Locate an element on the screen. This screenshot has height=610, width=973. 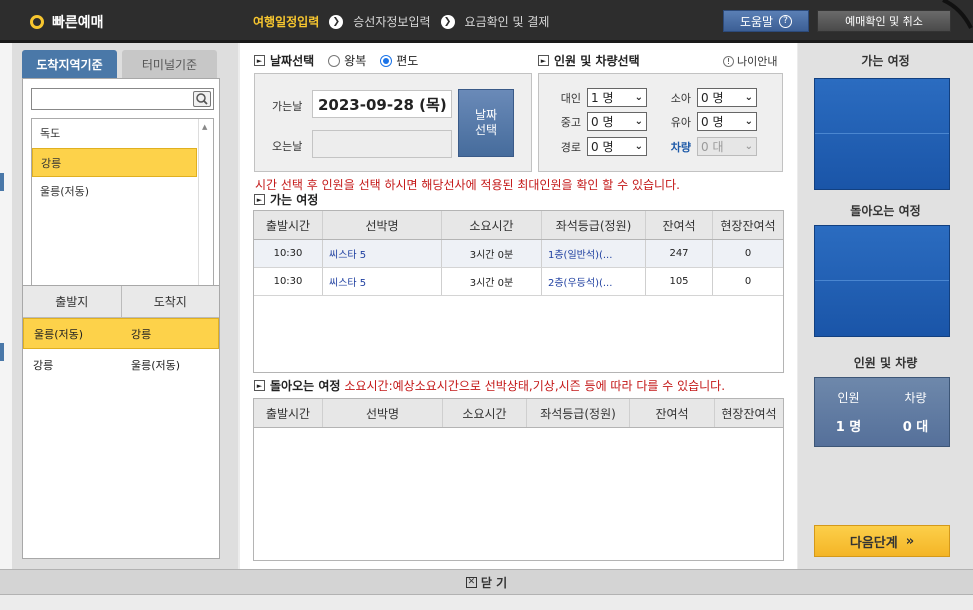
age-info-link: ! 나이안내 is located at coordinates (750, 61).